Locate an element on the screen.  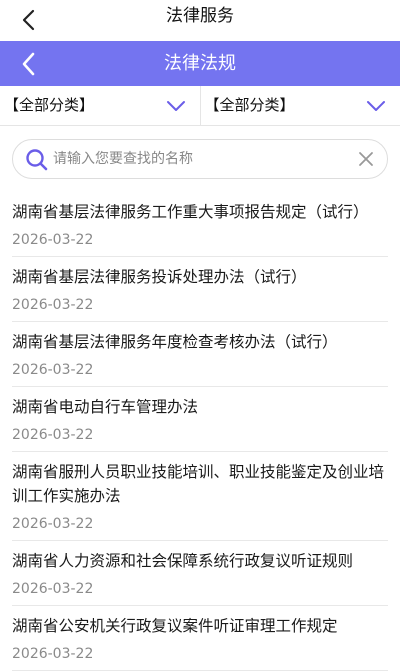
item-title: 湖南省公安机关行政复议案件听证审理工作规定 is located at coordinates (175, 626).